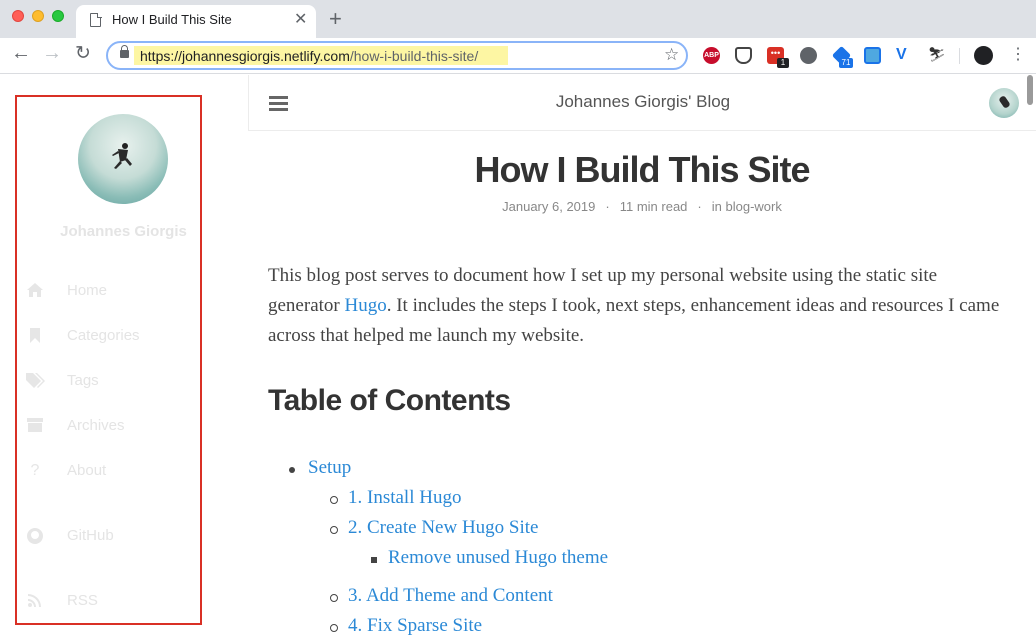 The width and height of the screenshot is (1036, 641). I want to click on author-name: Johannes Giorgis, so click(108, 231).